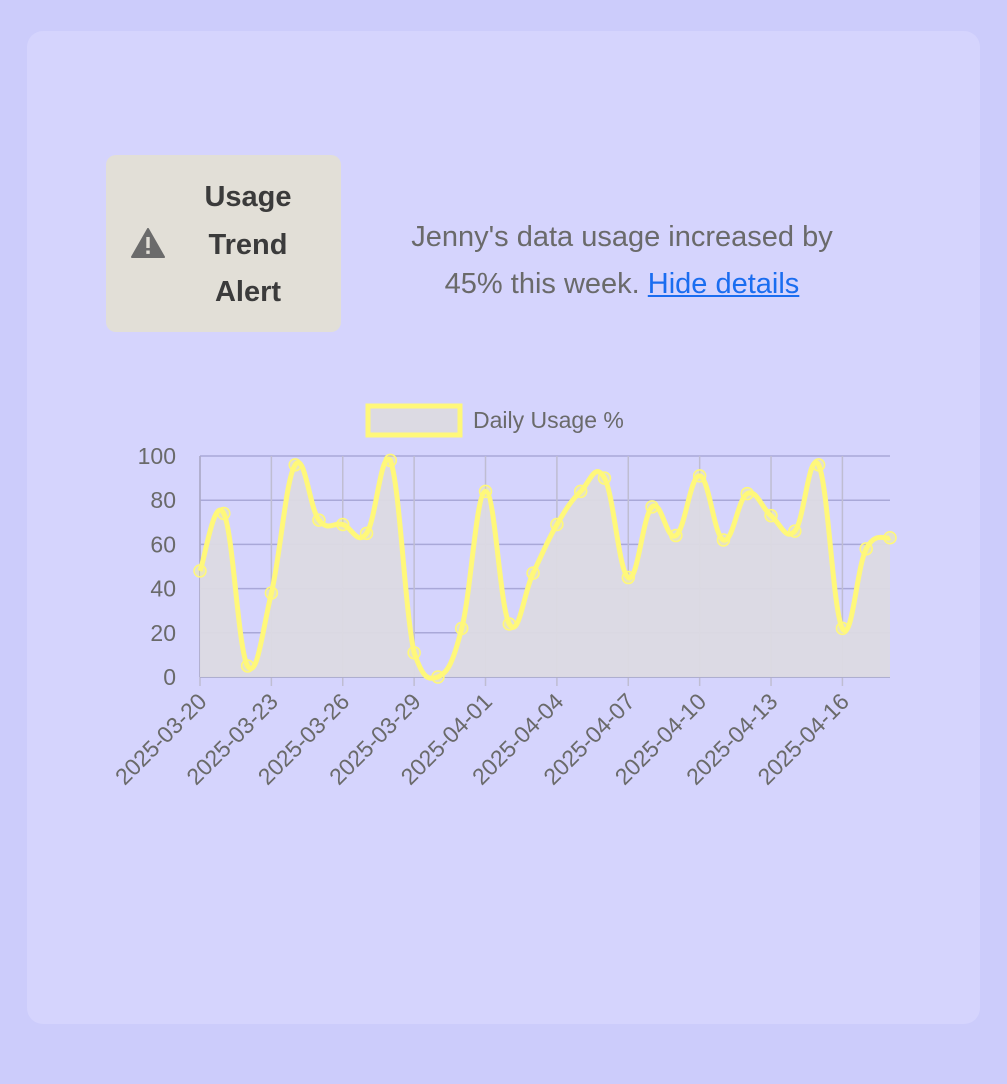 This screenshot has height=1084, width=1007. I want to click on y-tick-label: 100, so click(157, 456).